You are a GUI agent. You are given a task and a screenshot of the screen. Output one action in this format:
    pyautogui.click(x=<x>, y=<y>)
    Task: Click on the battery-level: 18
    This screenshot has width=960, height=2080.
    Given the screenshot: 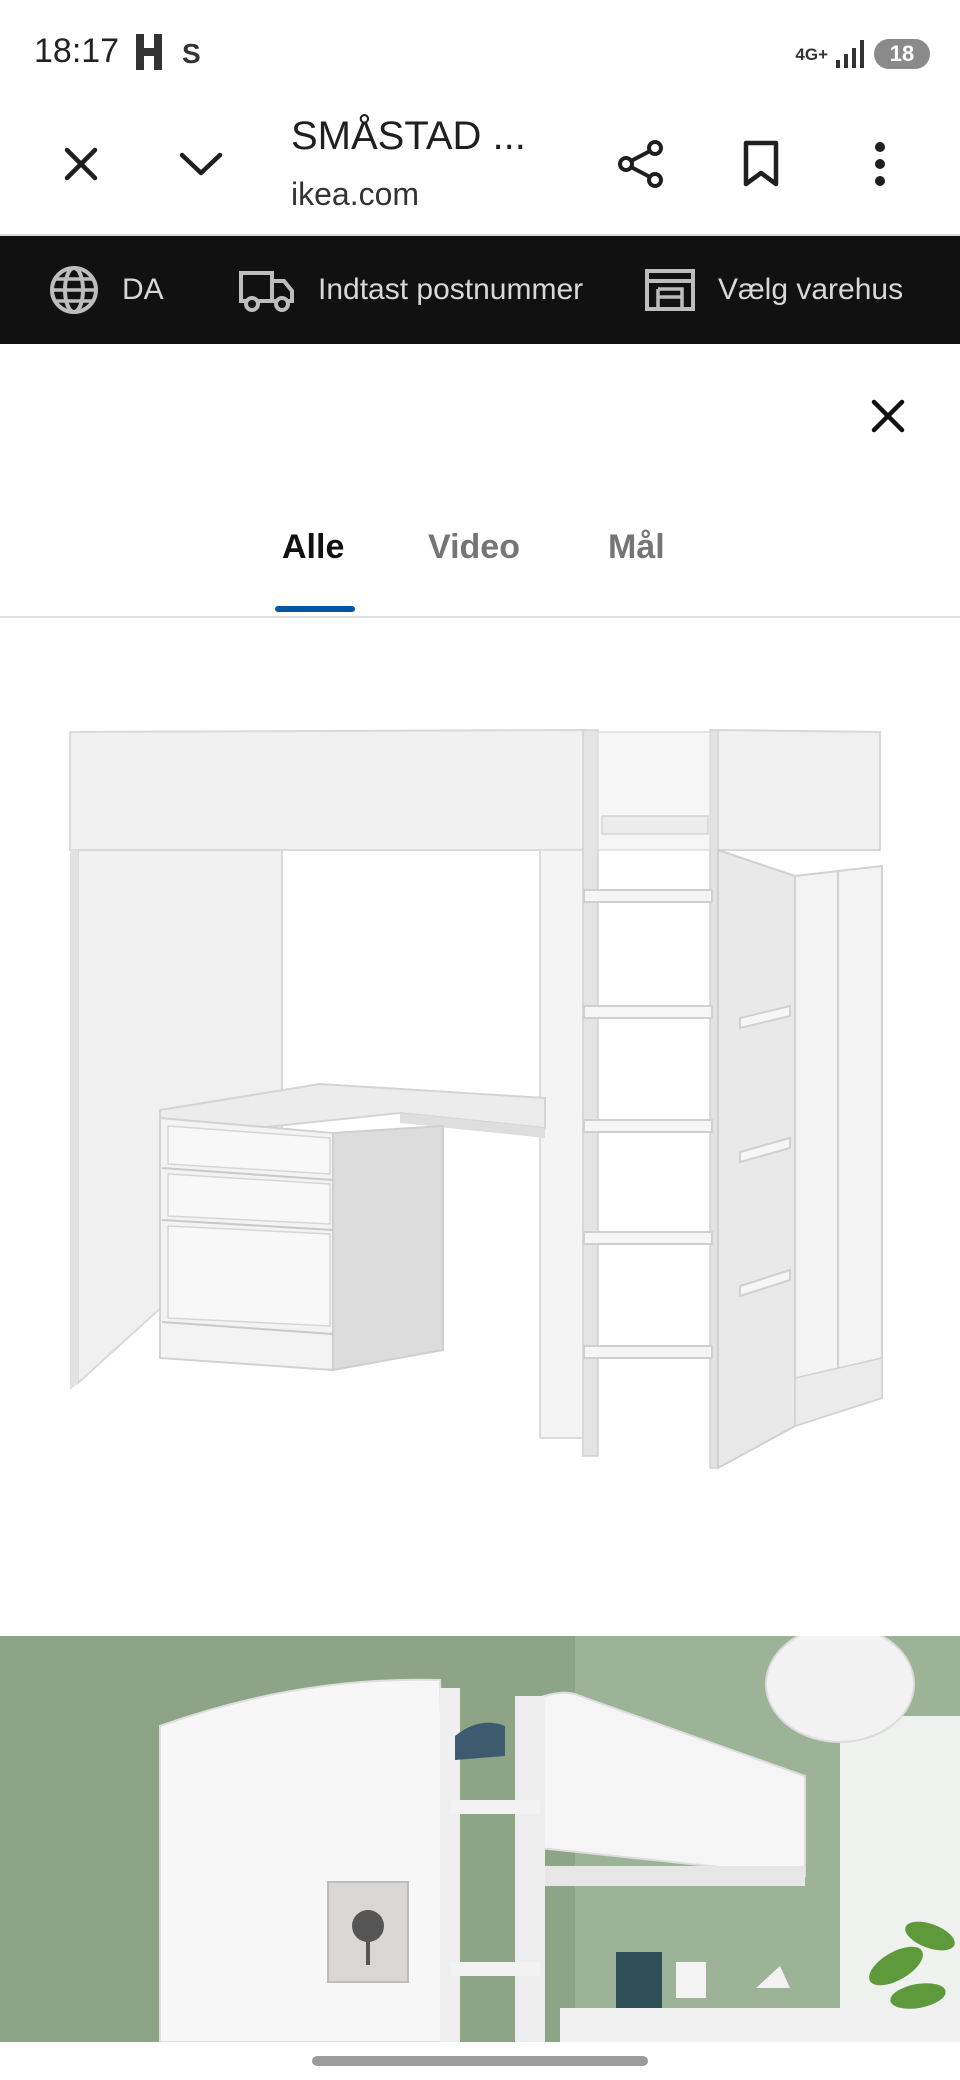 What is the action you would take?
    pyautogui.click(x=902, y=53)
    